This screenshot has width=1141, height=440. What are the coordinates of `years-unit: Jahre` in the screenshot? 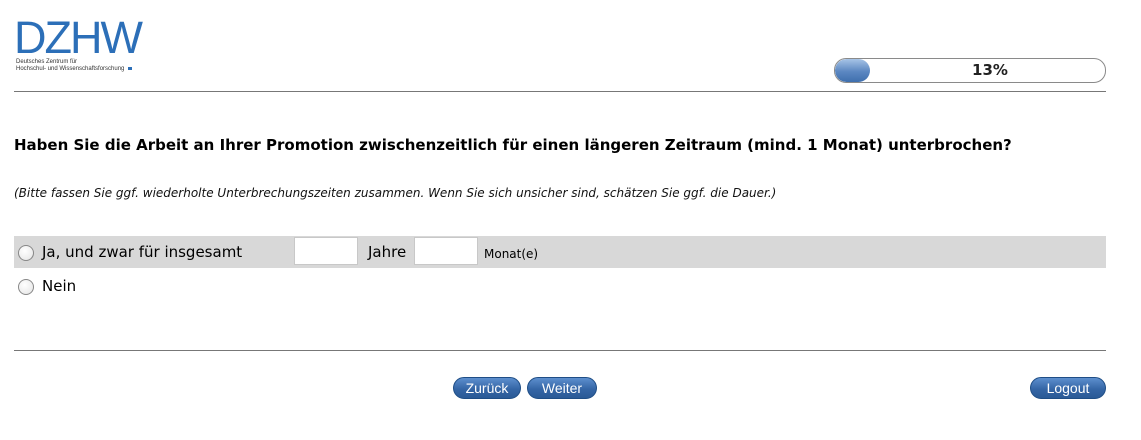 It's located at (387, 252).